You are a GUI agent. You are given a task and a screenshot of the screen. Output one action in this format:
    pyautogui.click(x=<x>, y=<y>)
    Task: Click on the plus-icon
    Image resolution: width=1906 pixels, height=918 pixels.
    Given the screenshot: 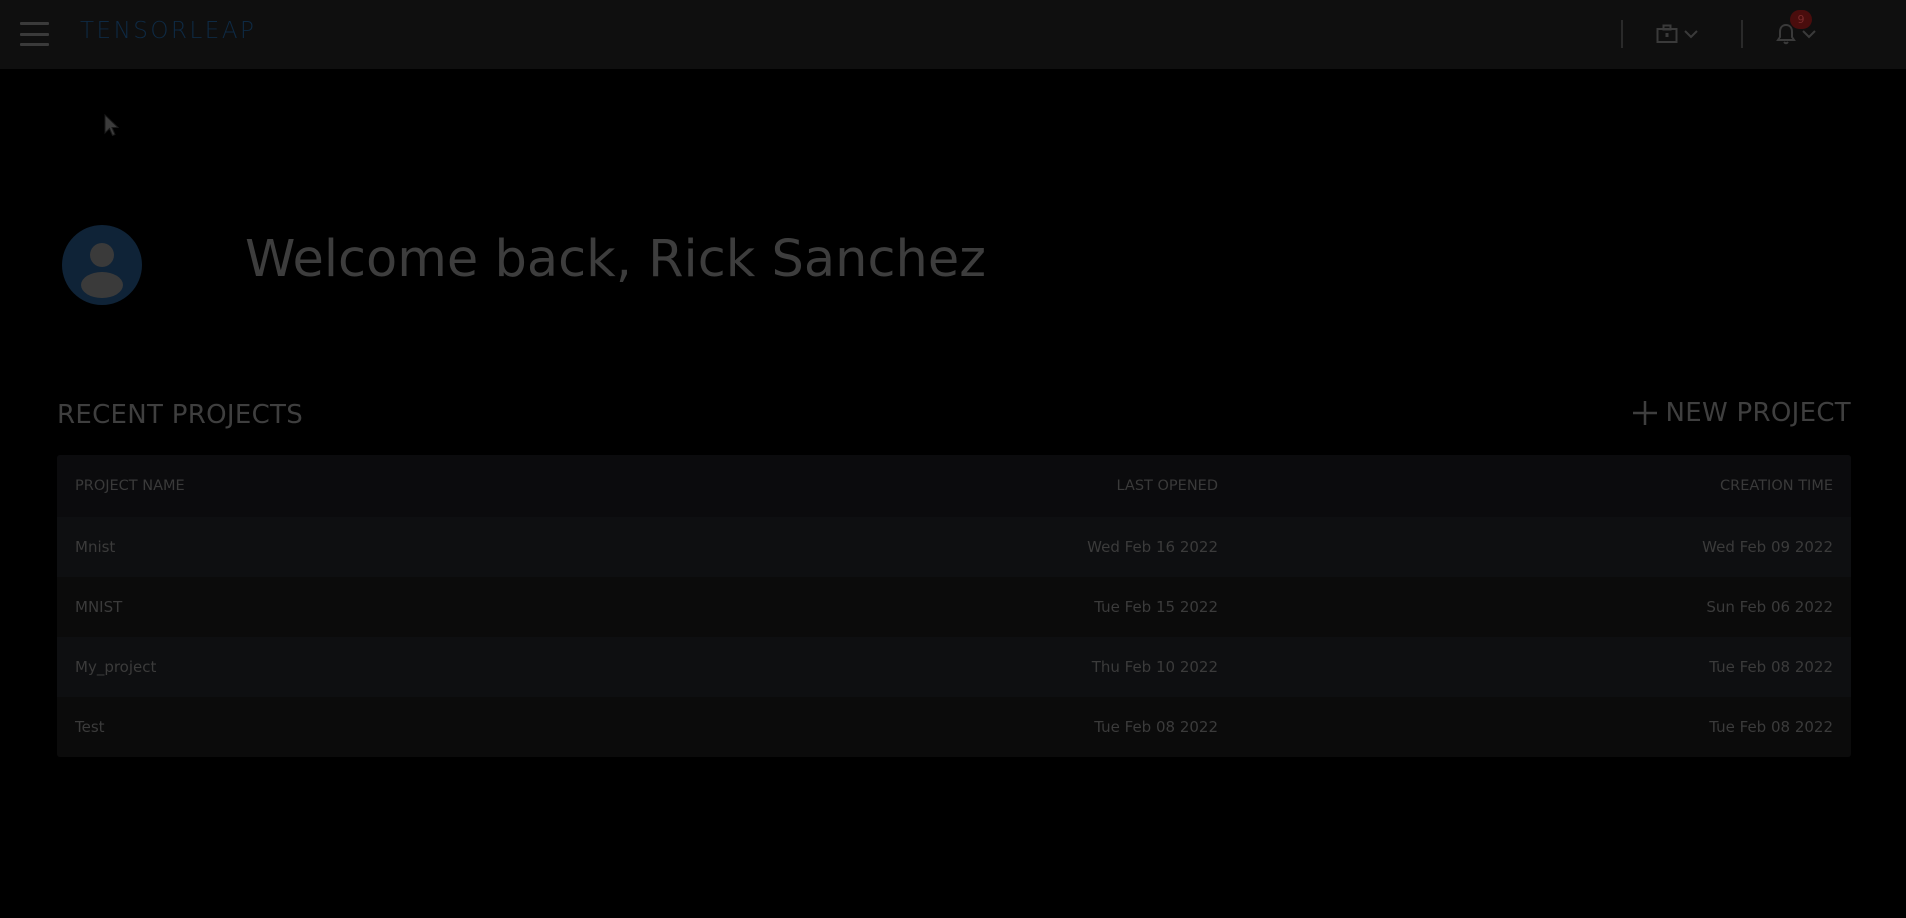 What is the action you would take?
    pyautogui.click(x=1644, y=413)
    